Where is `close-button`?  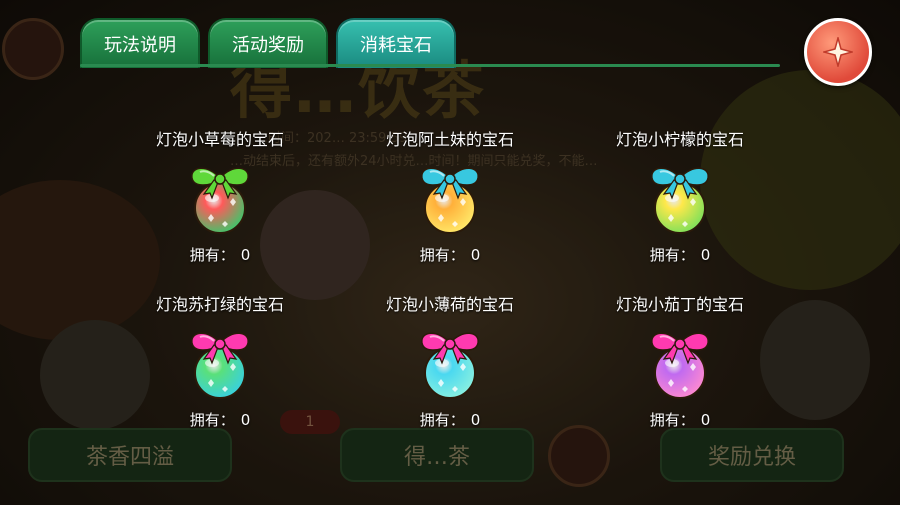
close-button is located at coordinates (838, 52).